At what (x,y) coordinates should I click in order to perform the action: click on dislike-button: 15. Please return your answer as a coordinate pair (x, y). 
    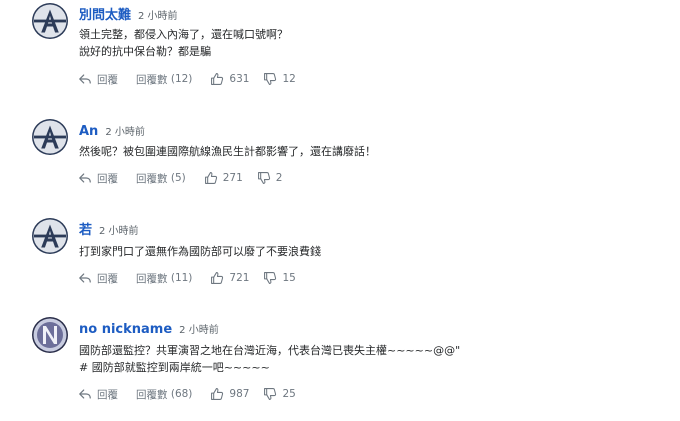
    Looking at the image, I should click on (279, 278).